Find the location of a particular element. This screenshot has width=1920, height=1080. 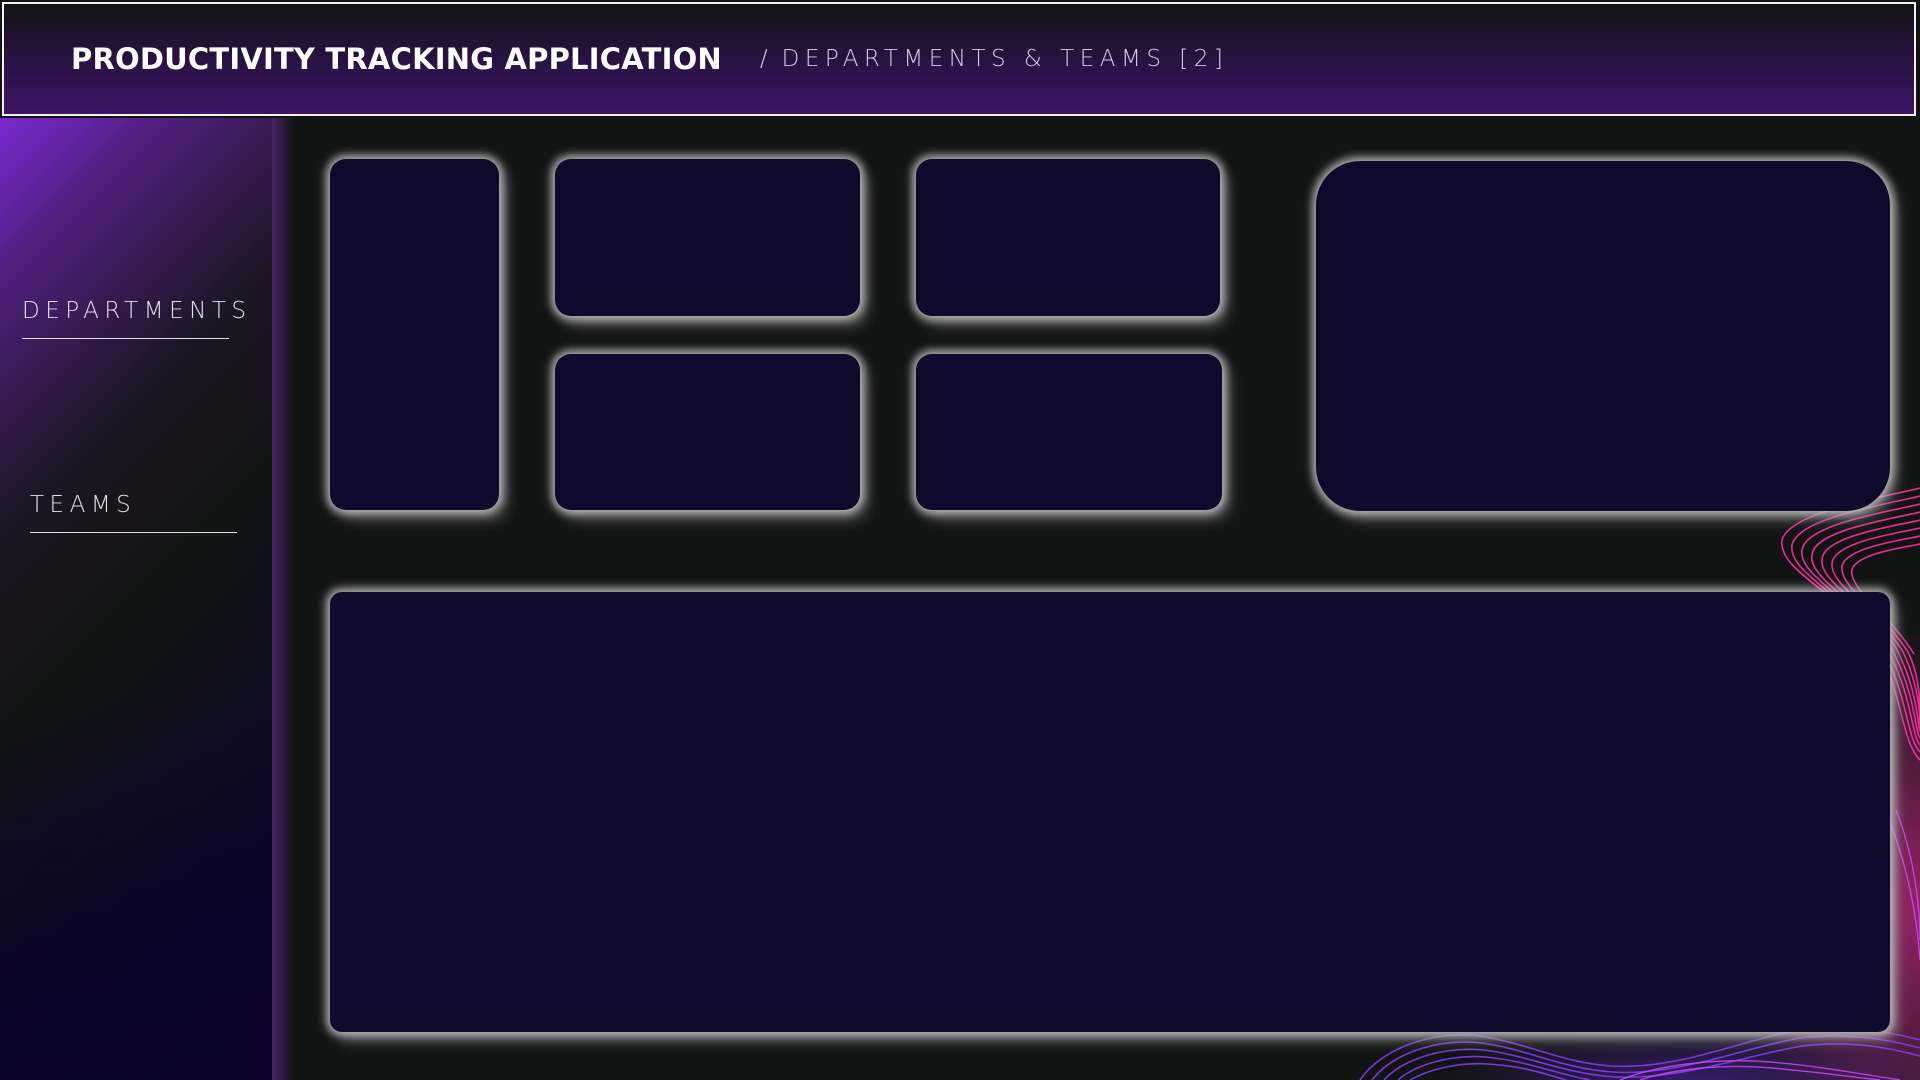

sidebar-item-departments: DEPARTMENTS is located at coordinates (134, 318).